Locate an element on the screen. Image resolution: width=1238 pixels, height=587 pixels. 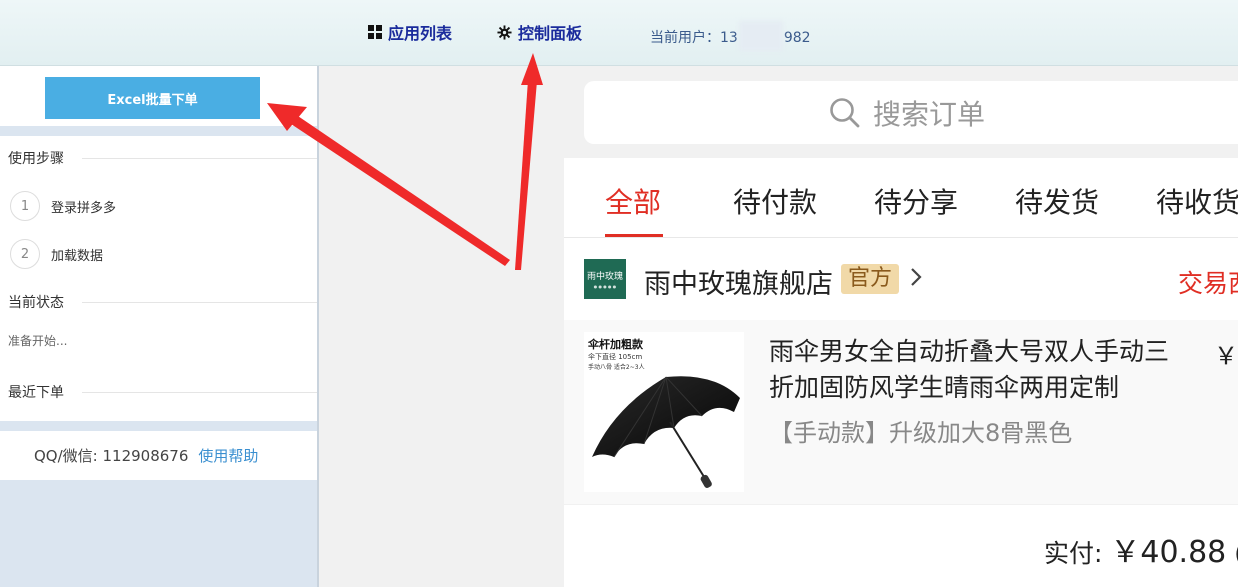
step-number: 2 is located at coordinates (25, 254).